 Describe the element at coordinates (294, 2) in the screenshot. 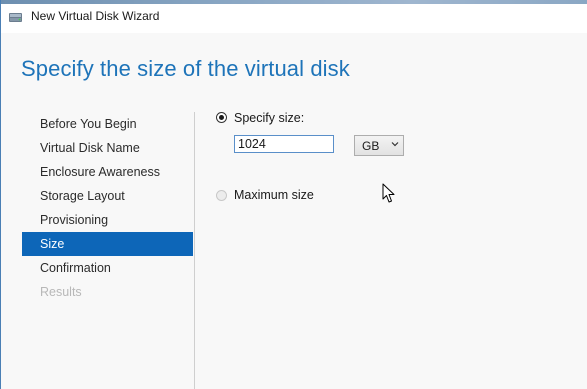

I see `title-bar-top-strip` at that location.